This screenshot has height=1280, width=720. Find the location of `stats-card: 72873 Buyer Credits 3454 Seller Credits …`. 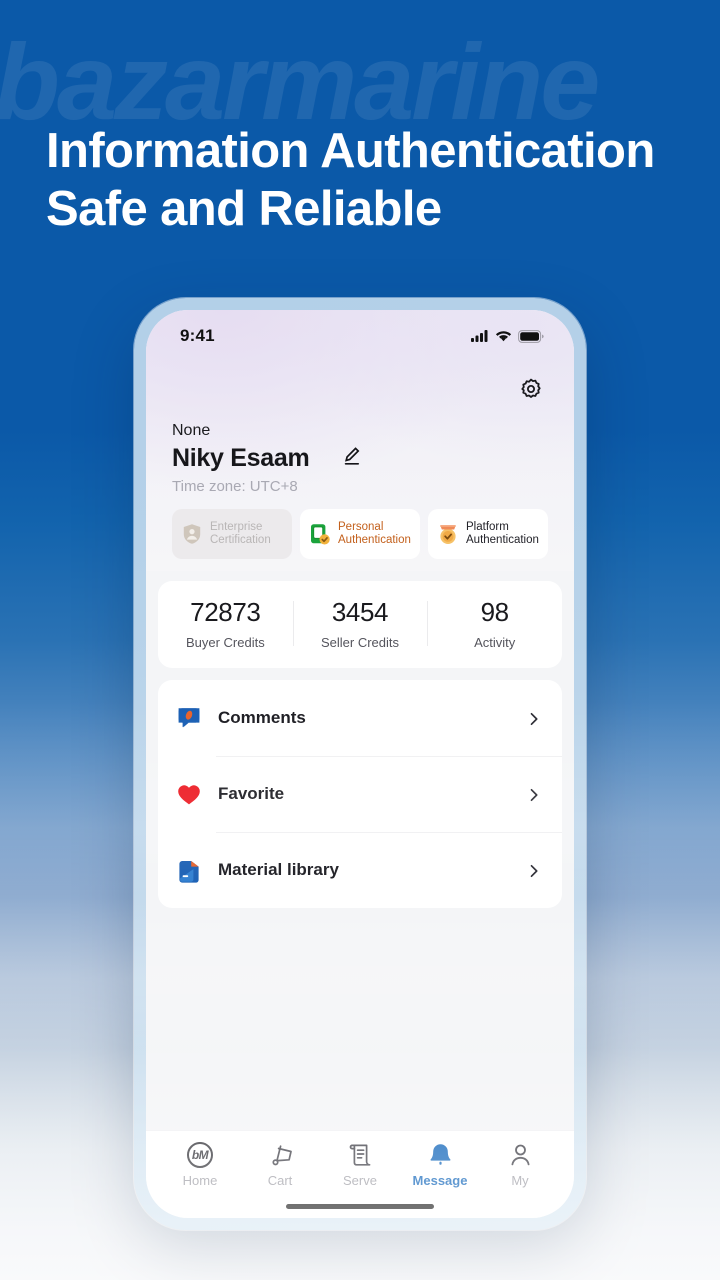

stats-card: 72873 Buyer Credits 3454 Seller Credits … is located at coordinates (360, 624).